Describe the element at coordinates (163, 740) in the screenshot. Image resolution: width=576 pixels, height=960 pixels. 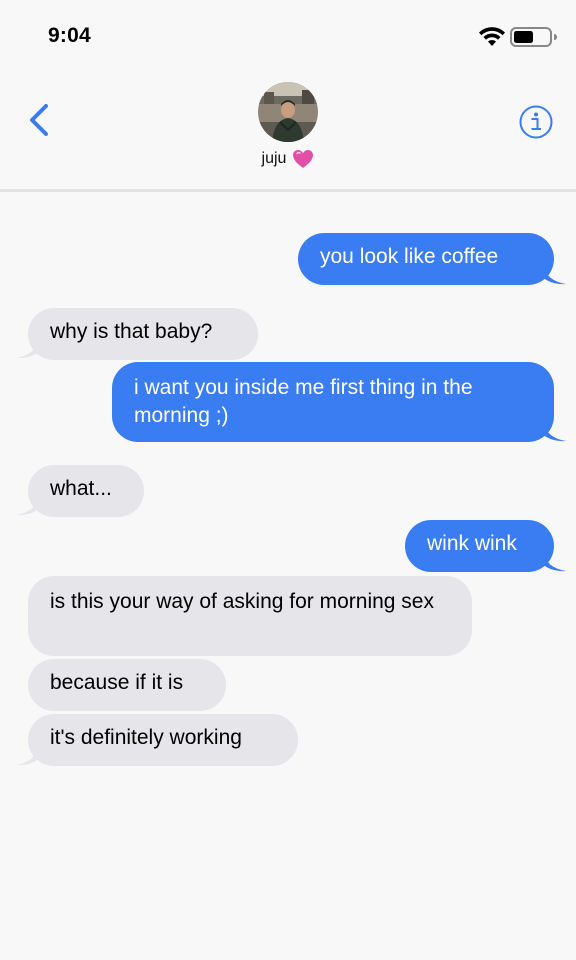
I see `message-bubble-received: it's definitely working` at that location.